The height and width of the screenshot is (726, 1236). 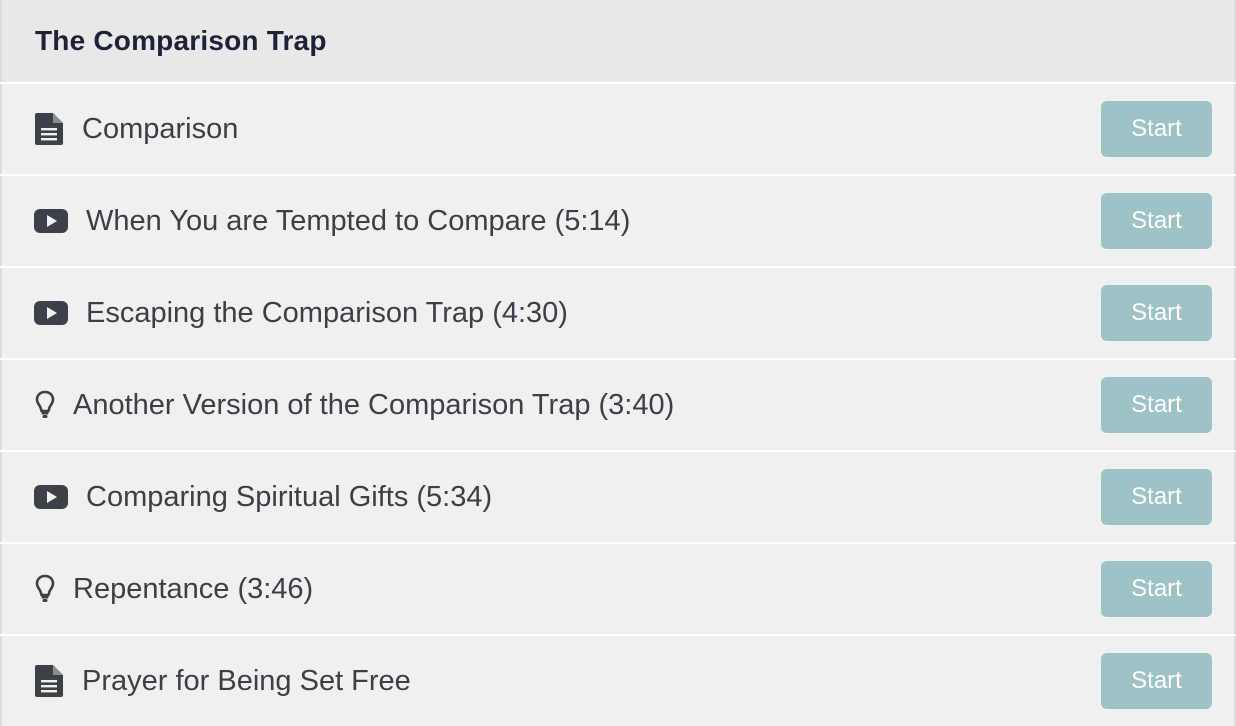 What do you see at coordinates (181, 40) in the screenshot?
I see `section-title: The Comparison Trap` at bounding box center [181, 40].